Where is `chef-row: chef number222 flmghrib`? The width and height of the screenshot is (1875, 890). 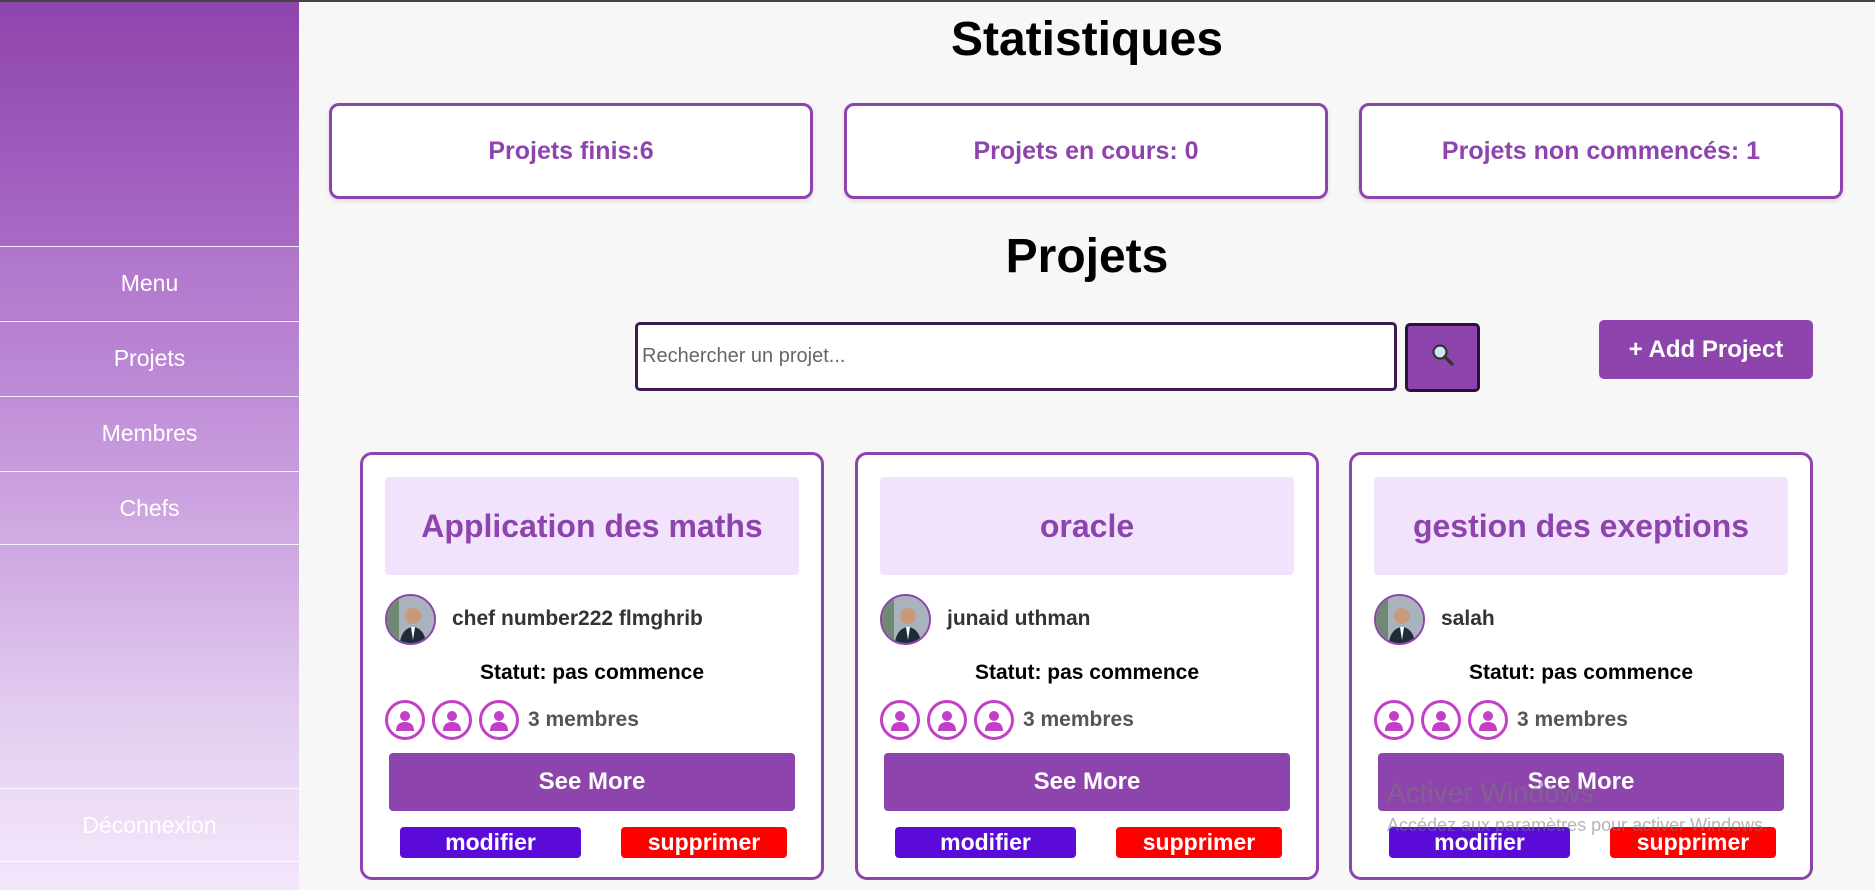
chef-row: chef number222 flmghrib is located at coordinates (544, 619).